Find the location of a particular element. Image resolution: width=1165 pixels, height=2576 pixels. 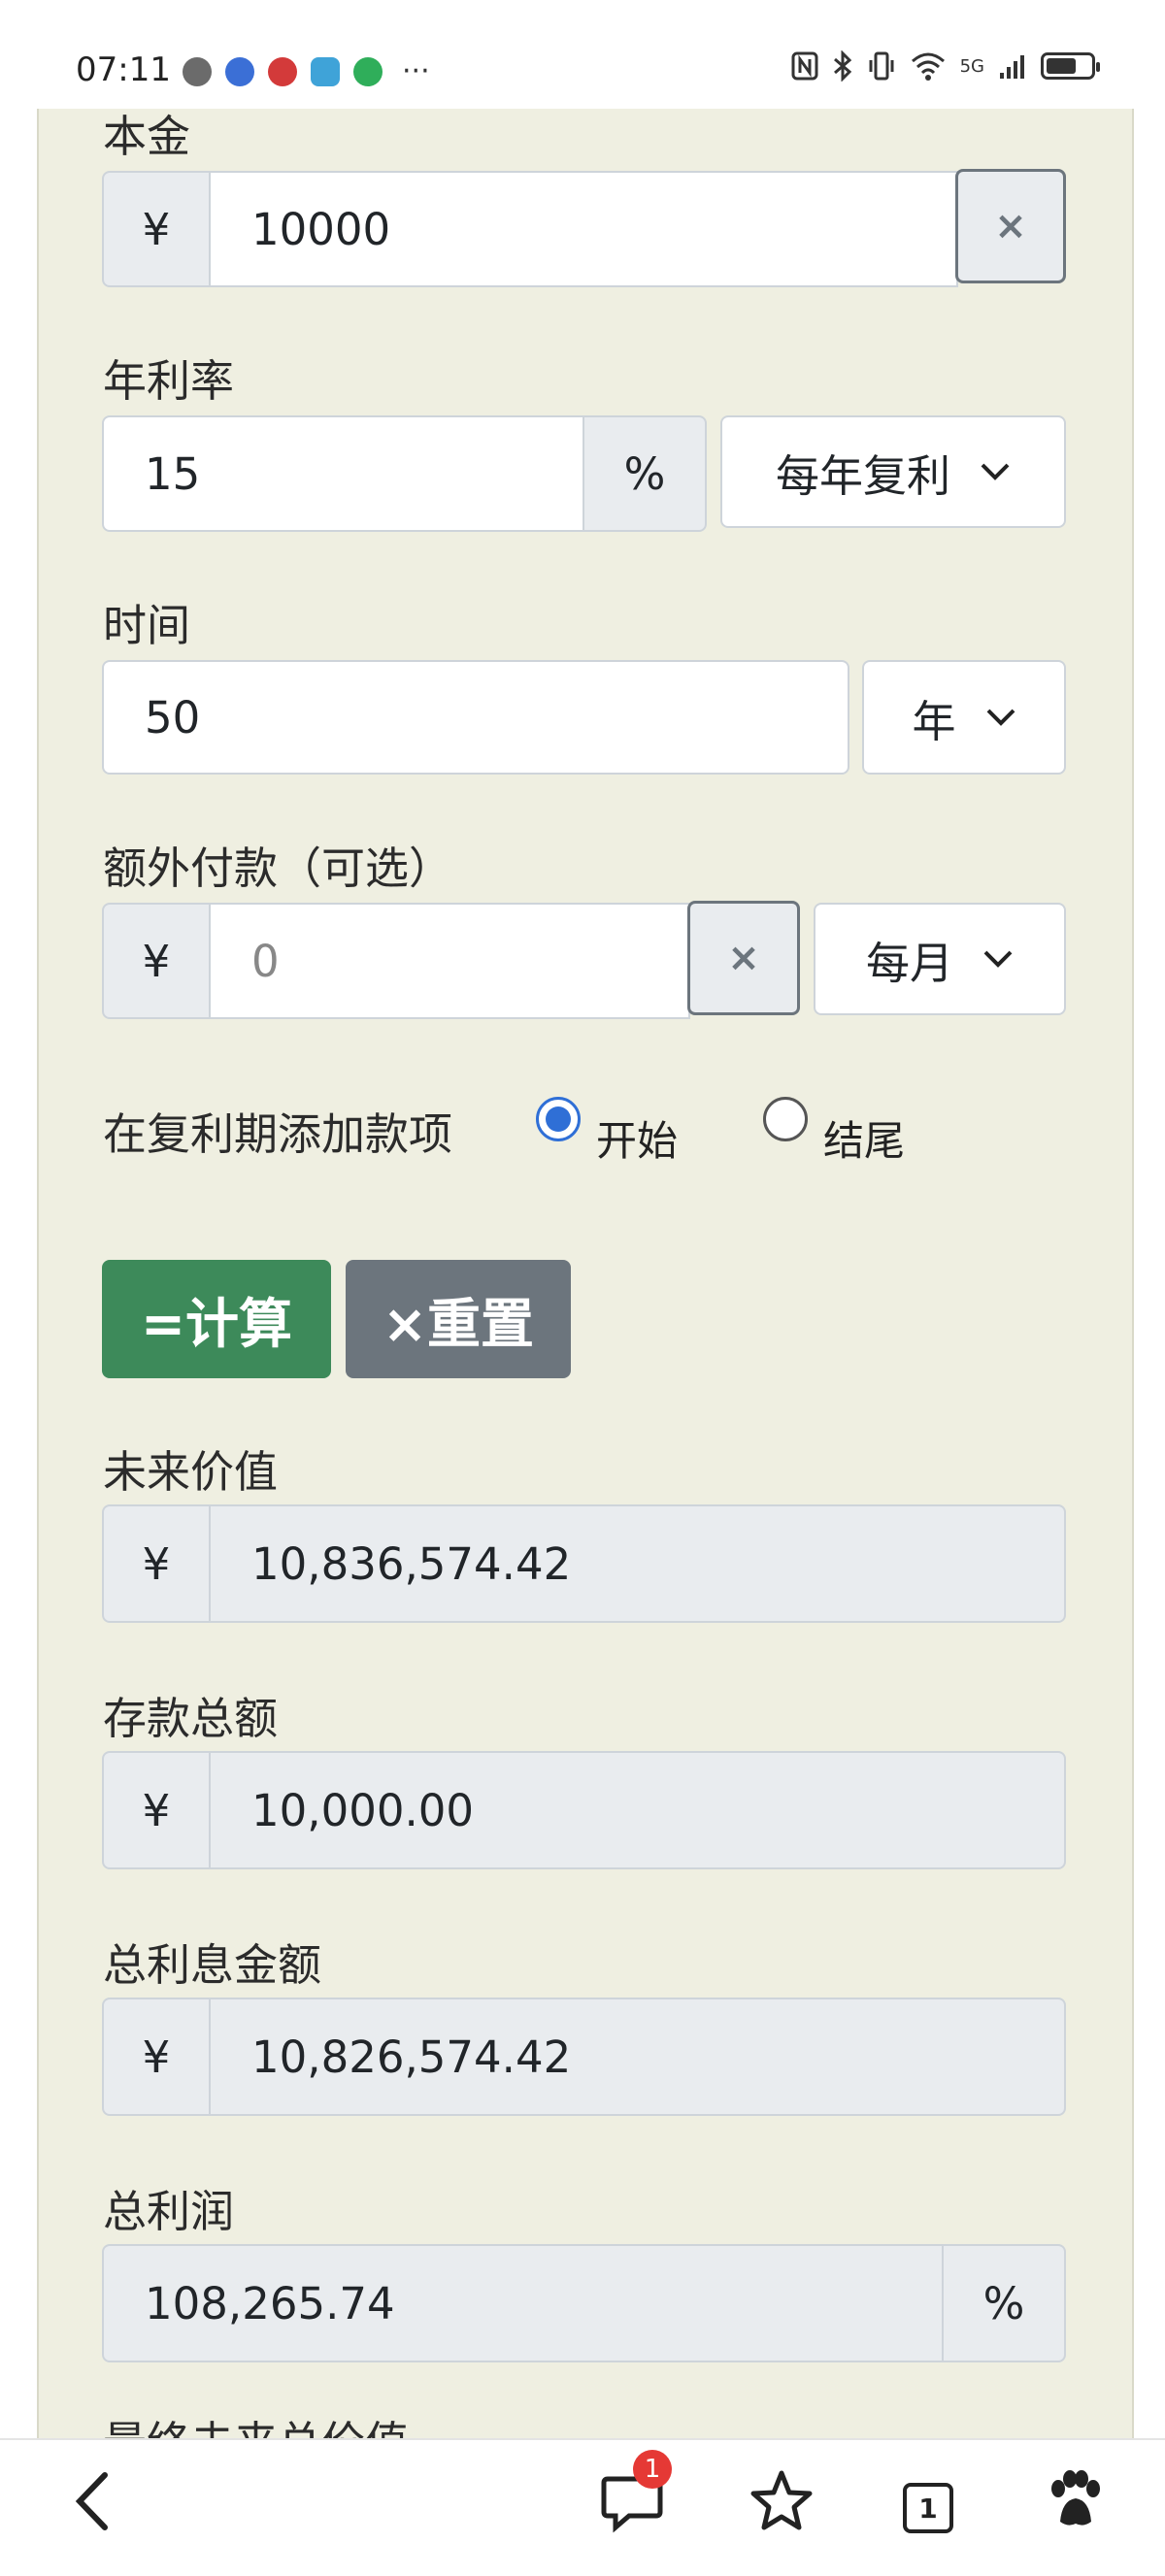

compounding-select: 每年复利 is located at coordinates (893, 472).